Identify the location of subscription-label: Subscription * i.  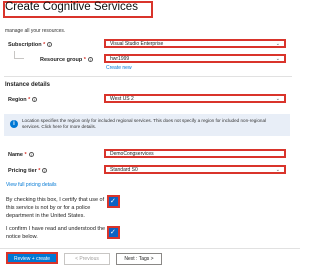
(30, 45).